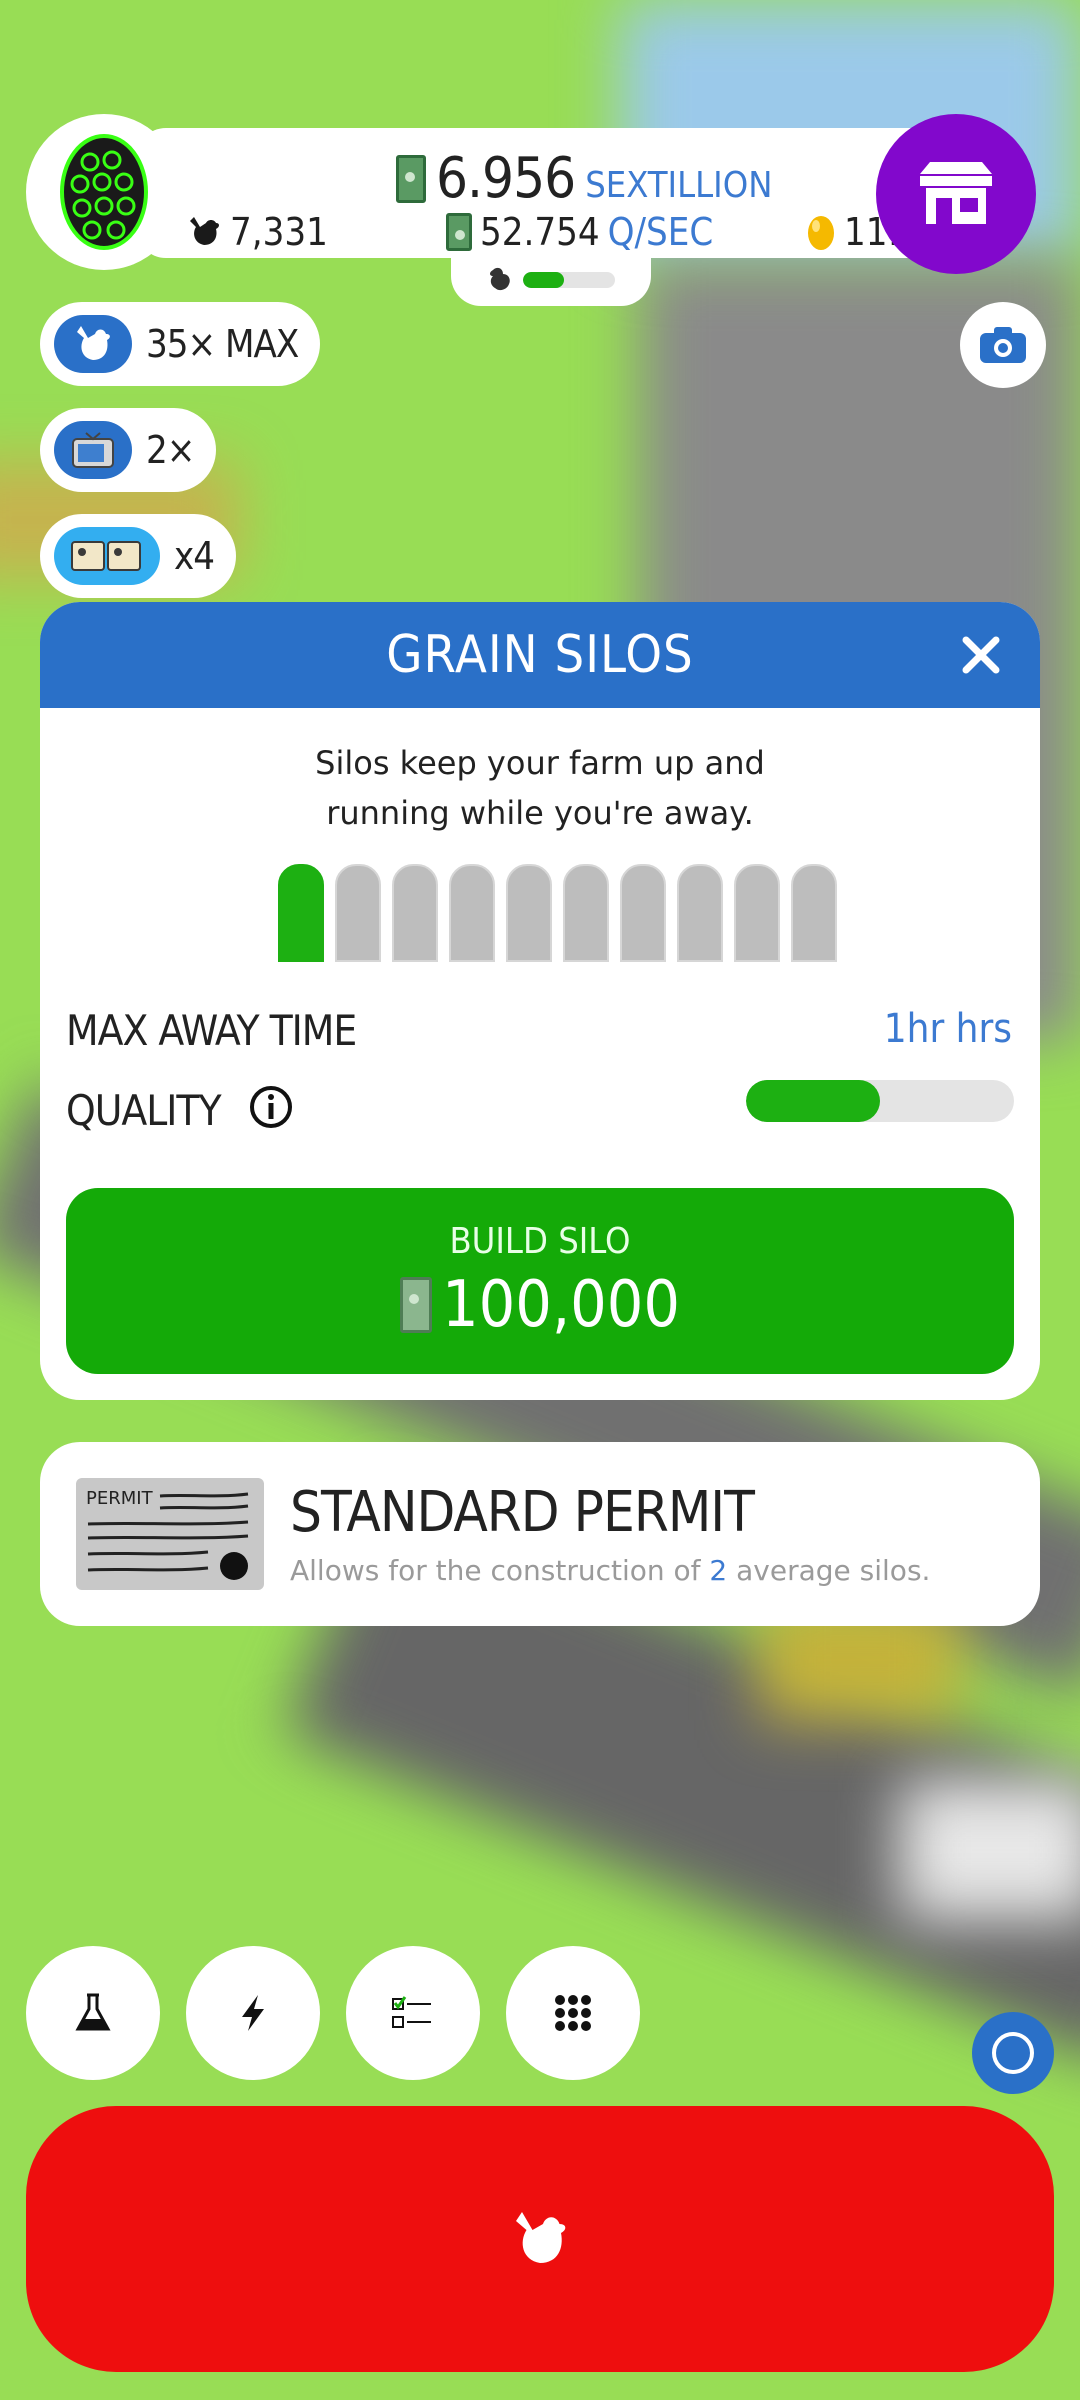 The height and width of the screenshot is (2400, 1080). I want to click on boost-video-doubler: 2×, so click(128, 450).